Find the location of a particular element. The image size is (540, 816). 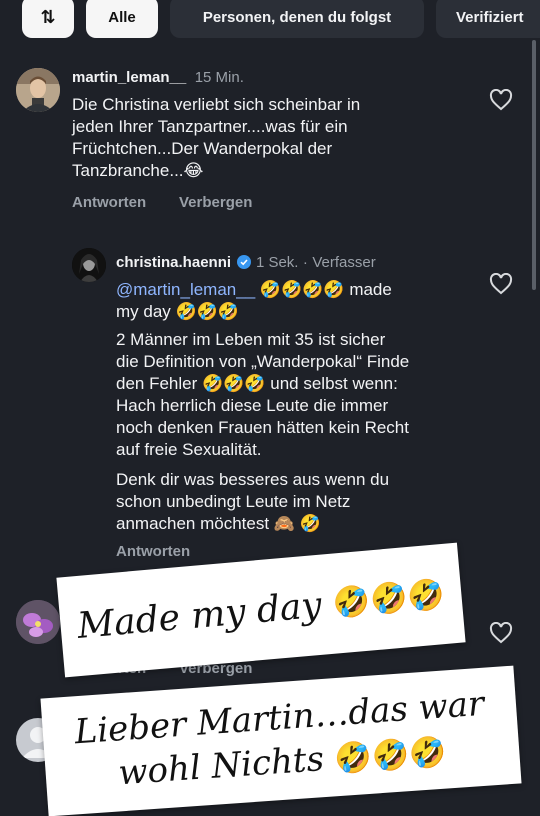

hide-button: Verbergen is located at coordinates (215, 202).